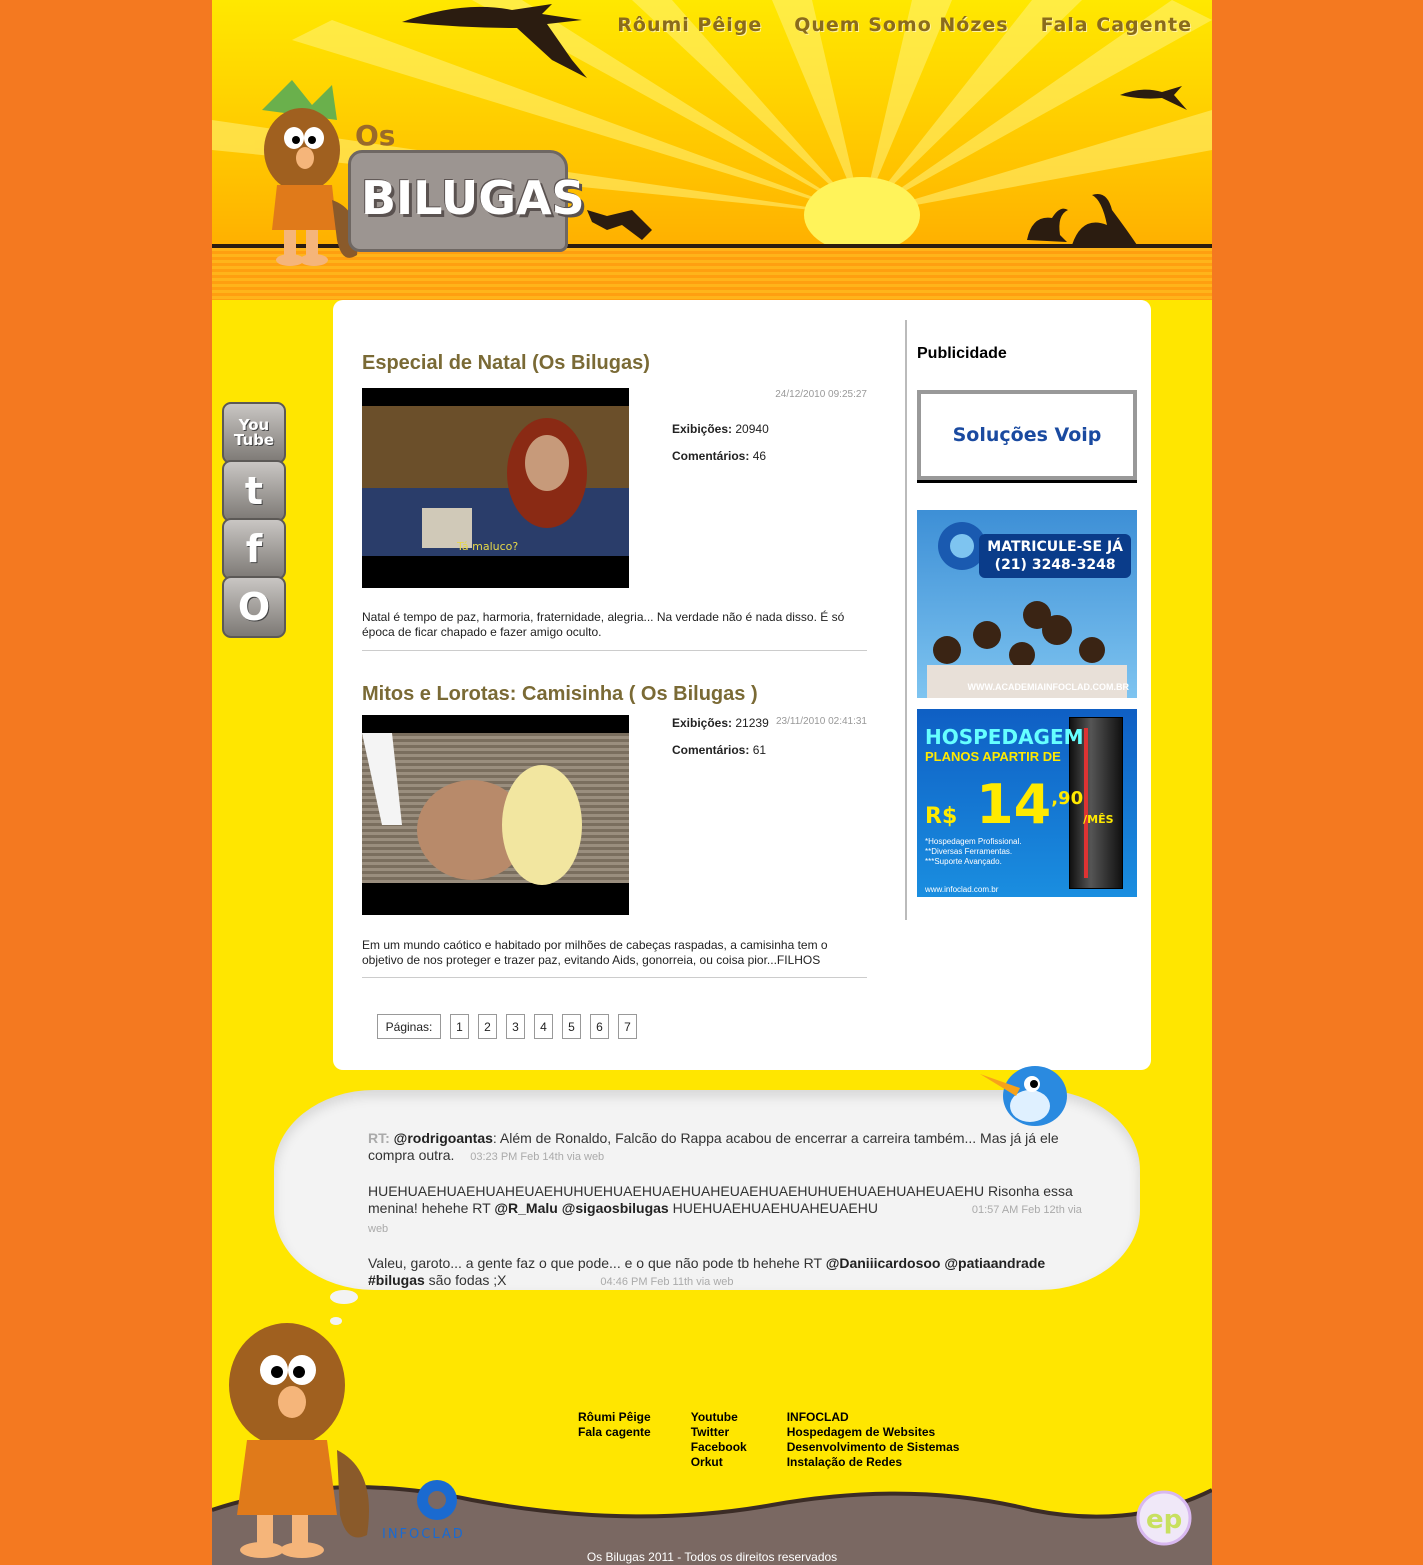 The height and width of the screenshot is (1565, 1423). What do you see at coordinates (941, 816) in the screenshot?
I see `price-currency: R$` at bounding box center [941, 816].